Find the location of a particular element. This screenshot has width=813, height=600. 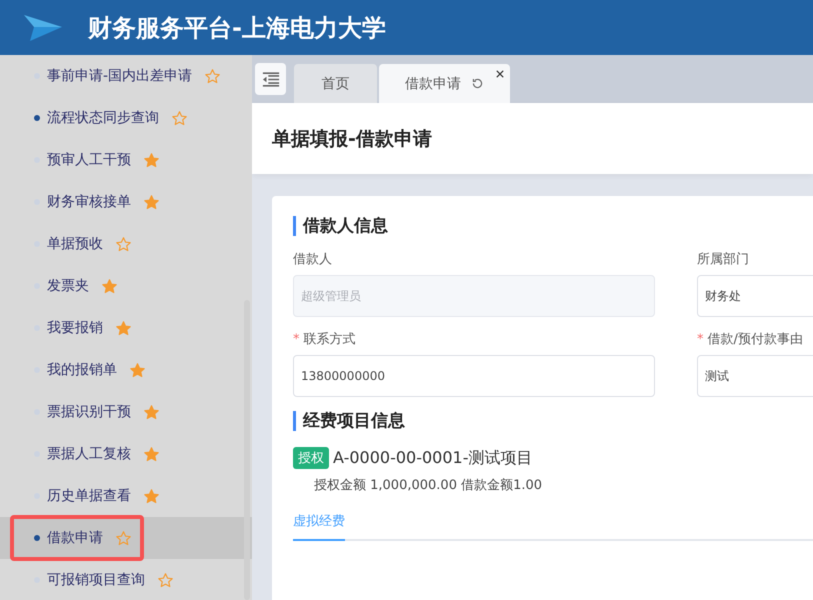

sidebar-item: 预审人工干预 is located at coordinates (126, 160).